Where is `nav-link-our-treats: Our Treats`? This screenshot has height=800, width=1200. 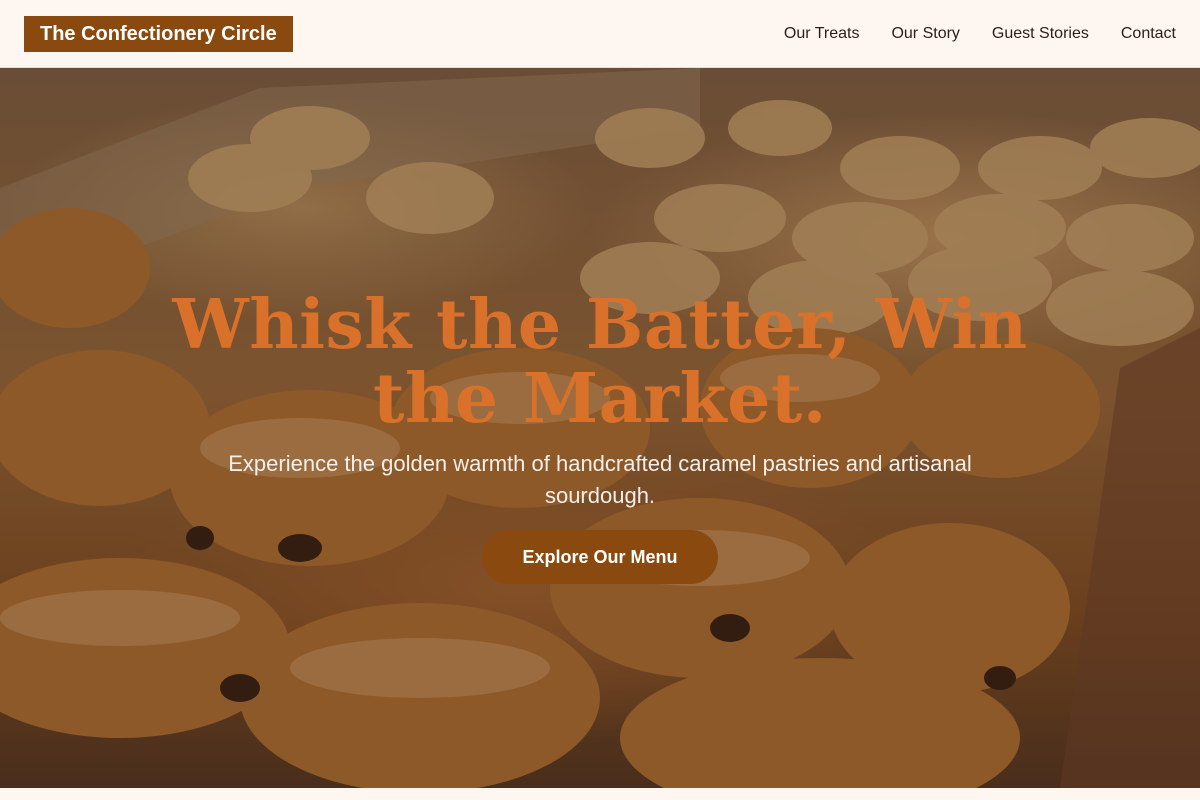
nav-link-our-treats: Our Treats is located at coordinates (822, 34).